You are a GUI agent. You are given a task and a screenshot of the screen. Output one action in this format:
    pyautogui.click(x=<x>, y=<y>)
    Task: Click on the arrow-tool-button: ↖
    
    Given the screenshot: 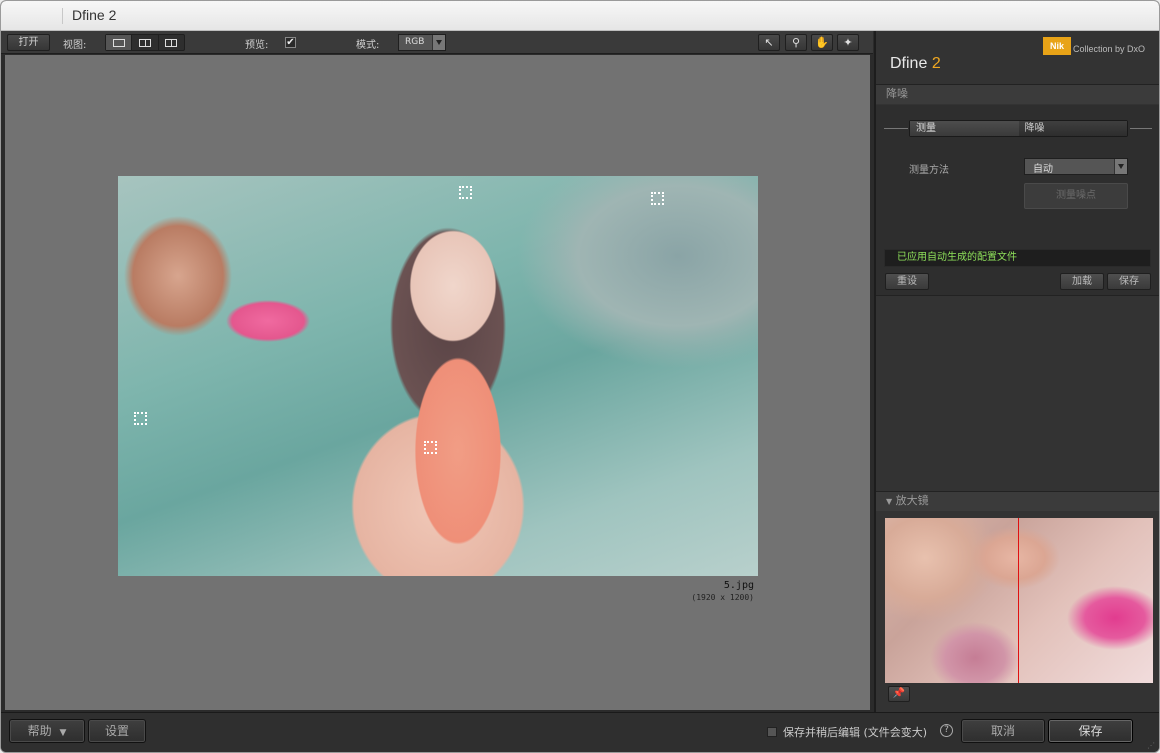 What is the action you would take?
    pyautogui.click(x=769, y=42)
    